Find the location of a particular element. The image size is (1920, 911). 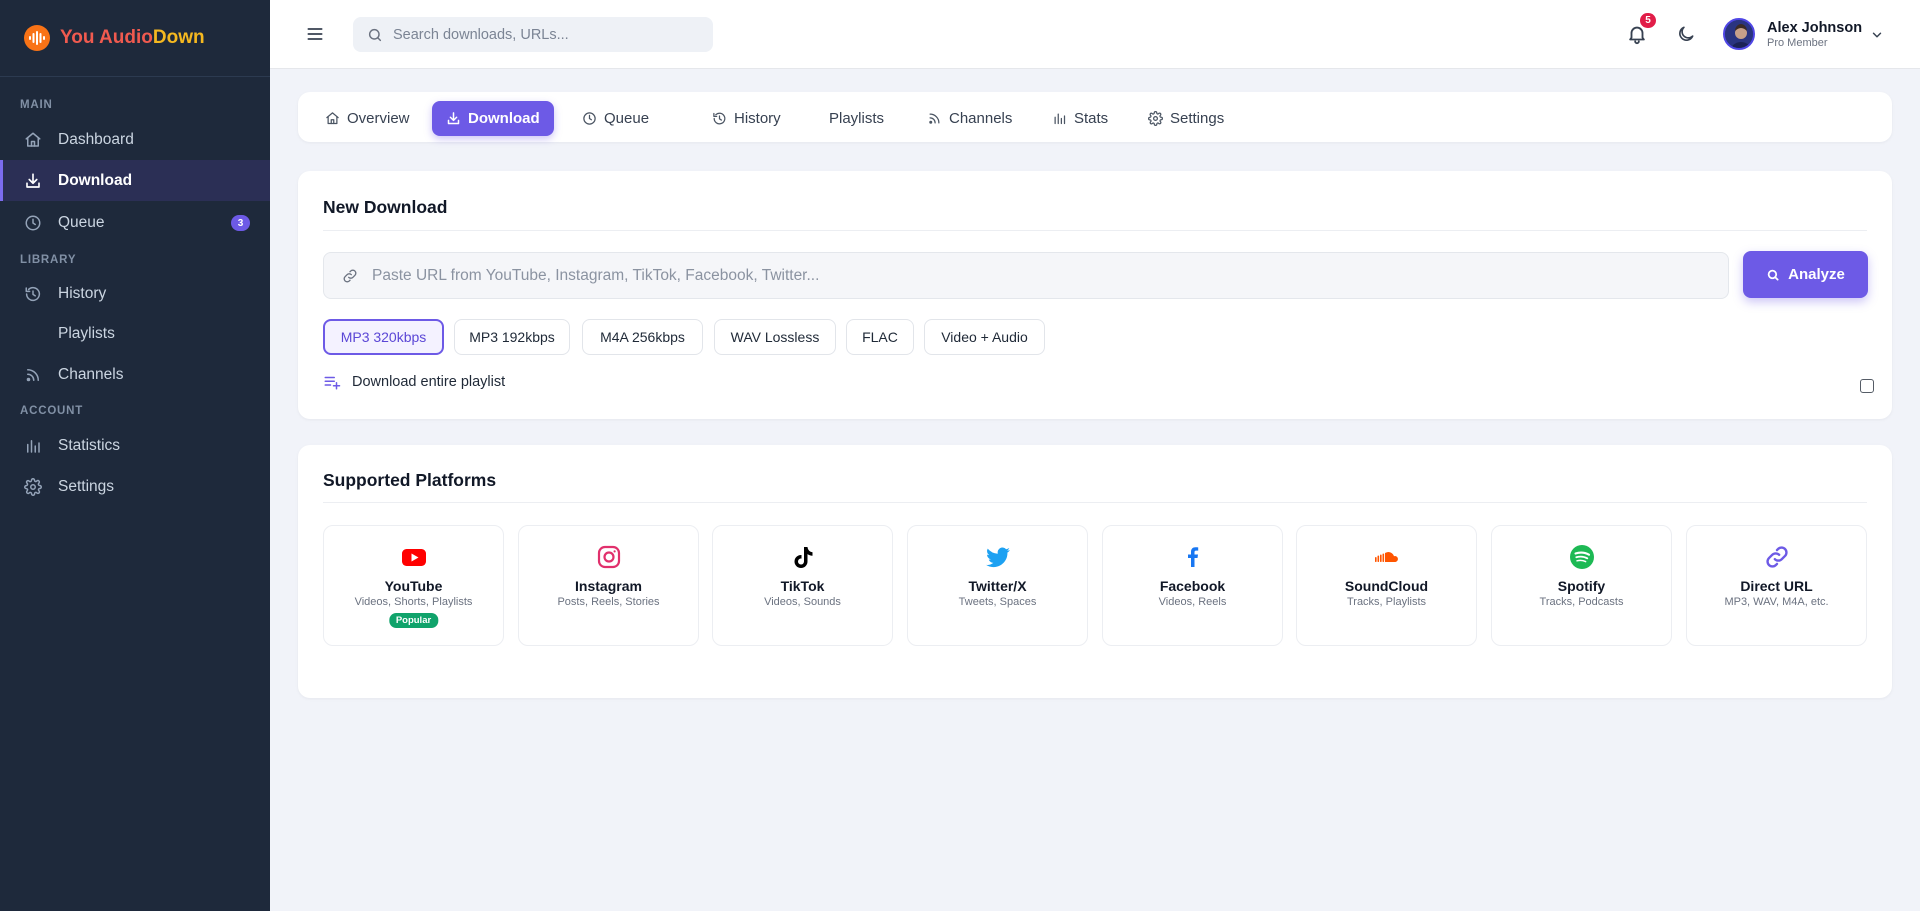

sidebar-item-label: Download is located at coordinates (95, 180).